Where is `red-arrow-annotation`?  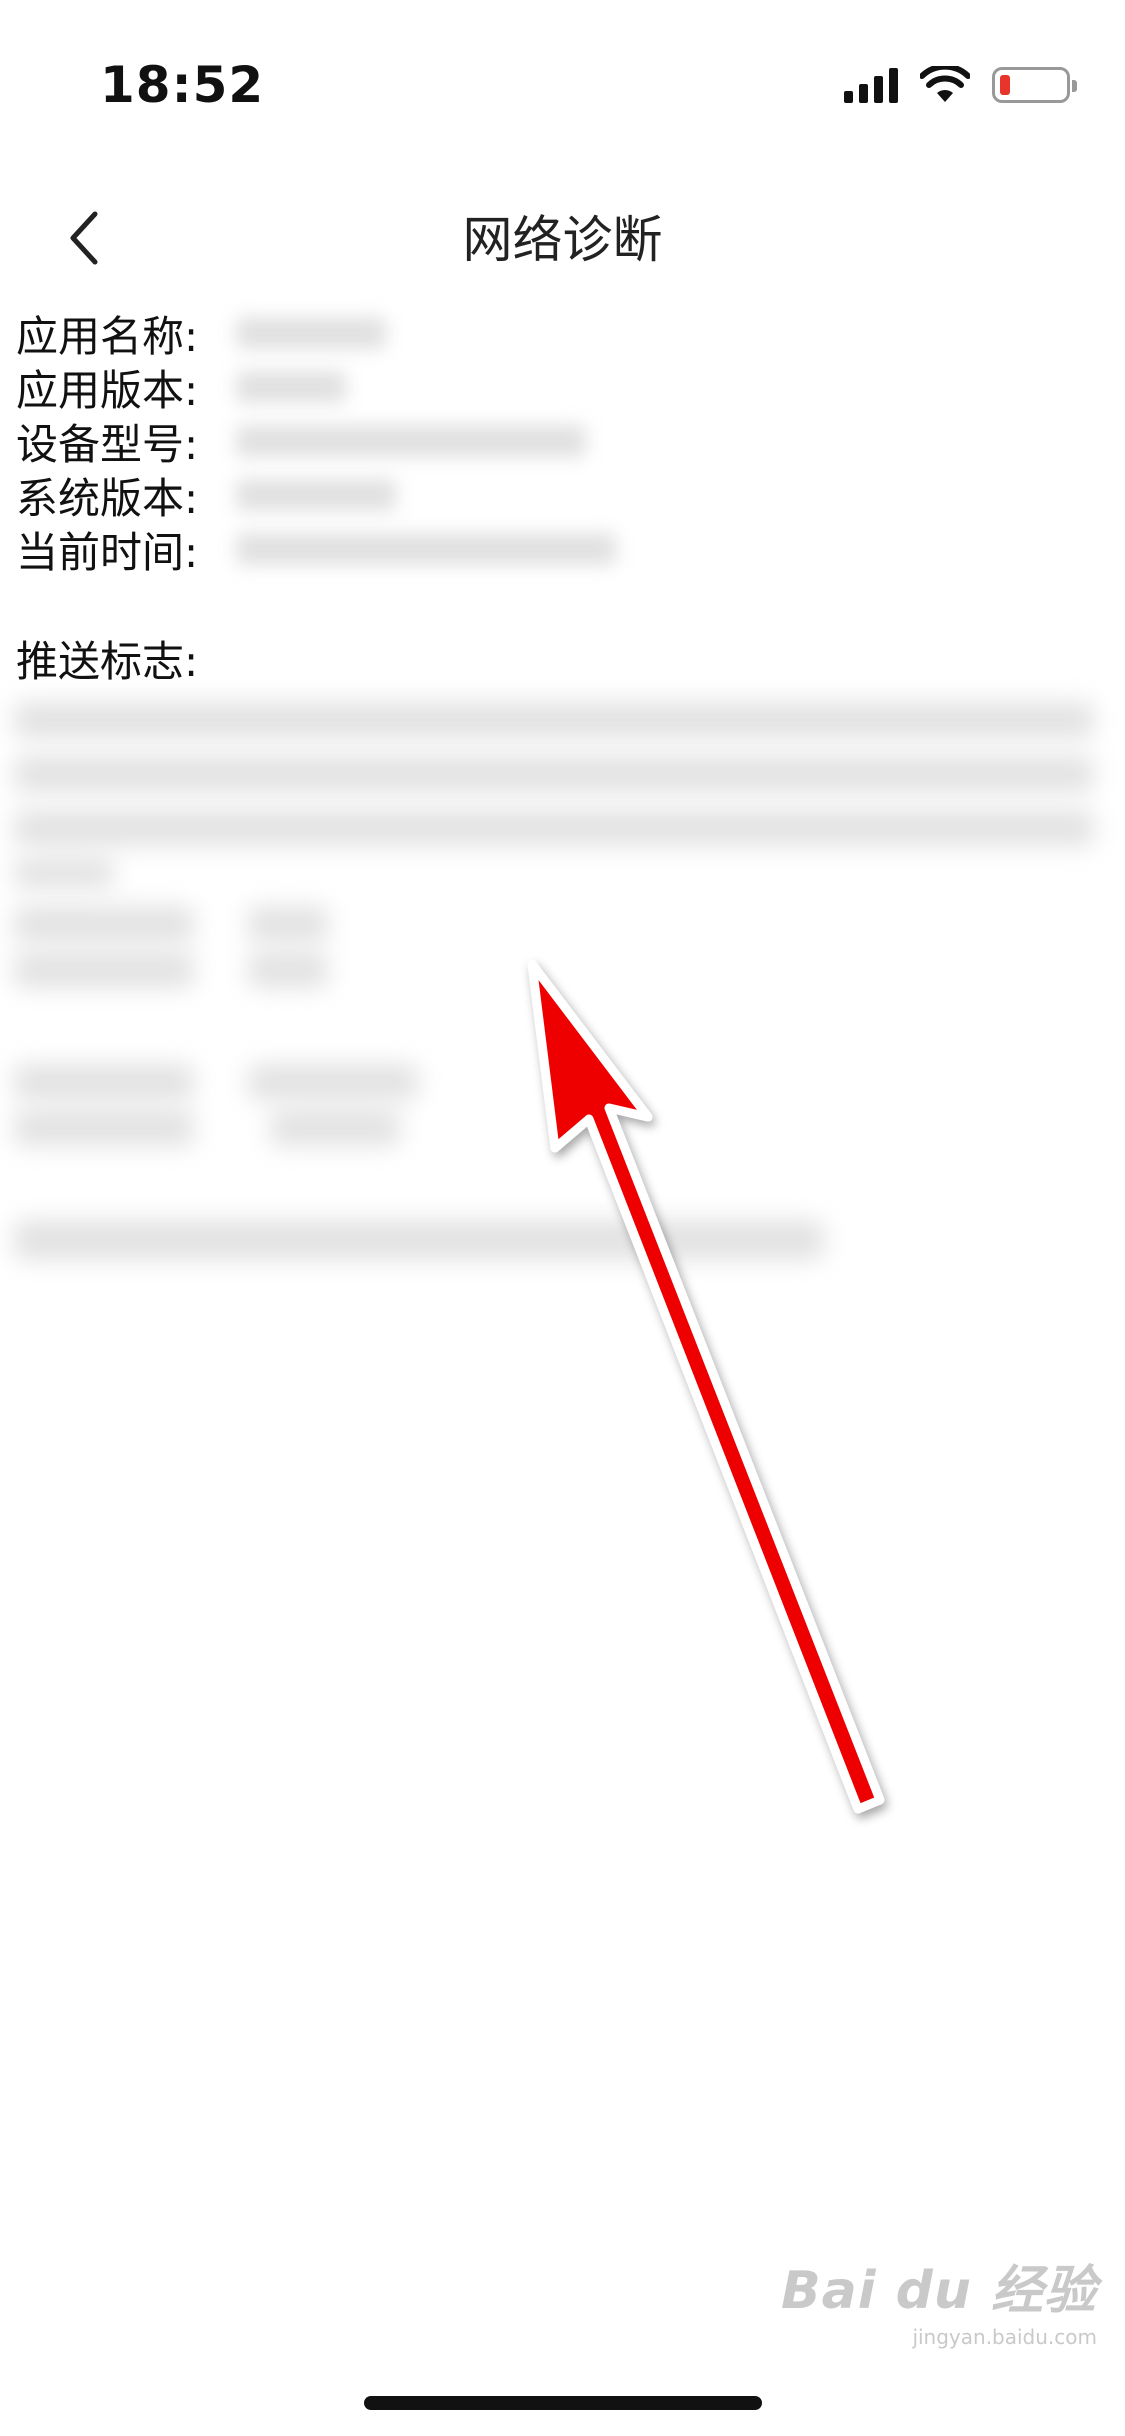
red-arrow-annotation is located at coordinates (706, 1386).